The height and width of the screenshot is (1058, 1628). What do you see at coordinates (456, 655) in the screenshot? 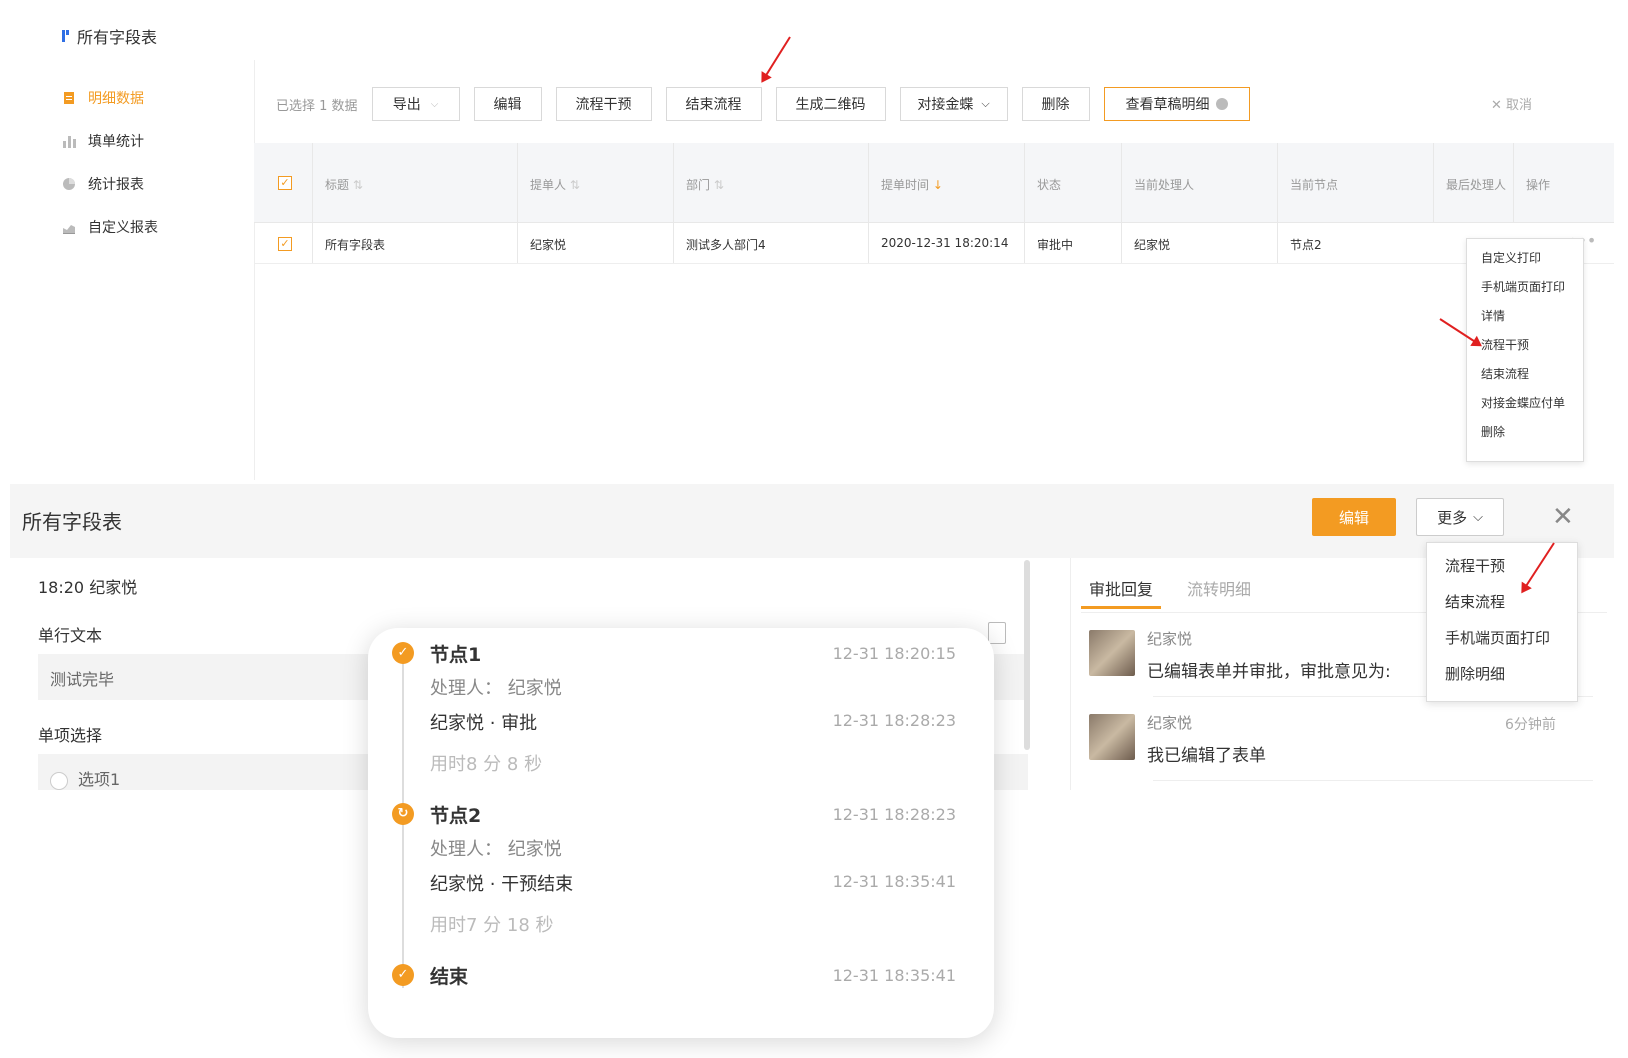
I see `timeline-node-name: 节点1` at bounding box center [456, 655].